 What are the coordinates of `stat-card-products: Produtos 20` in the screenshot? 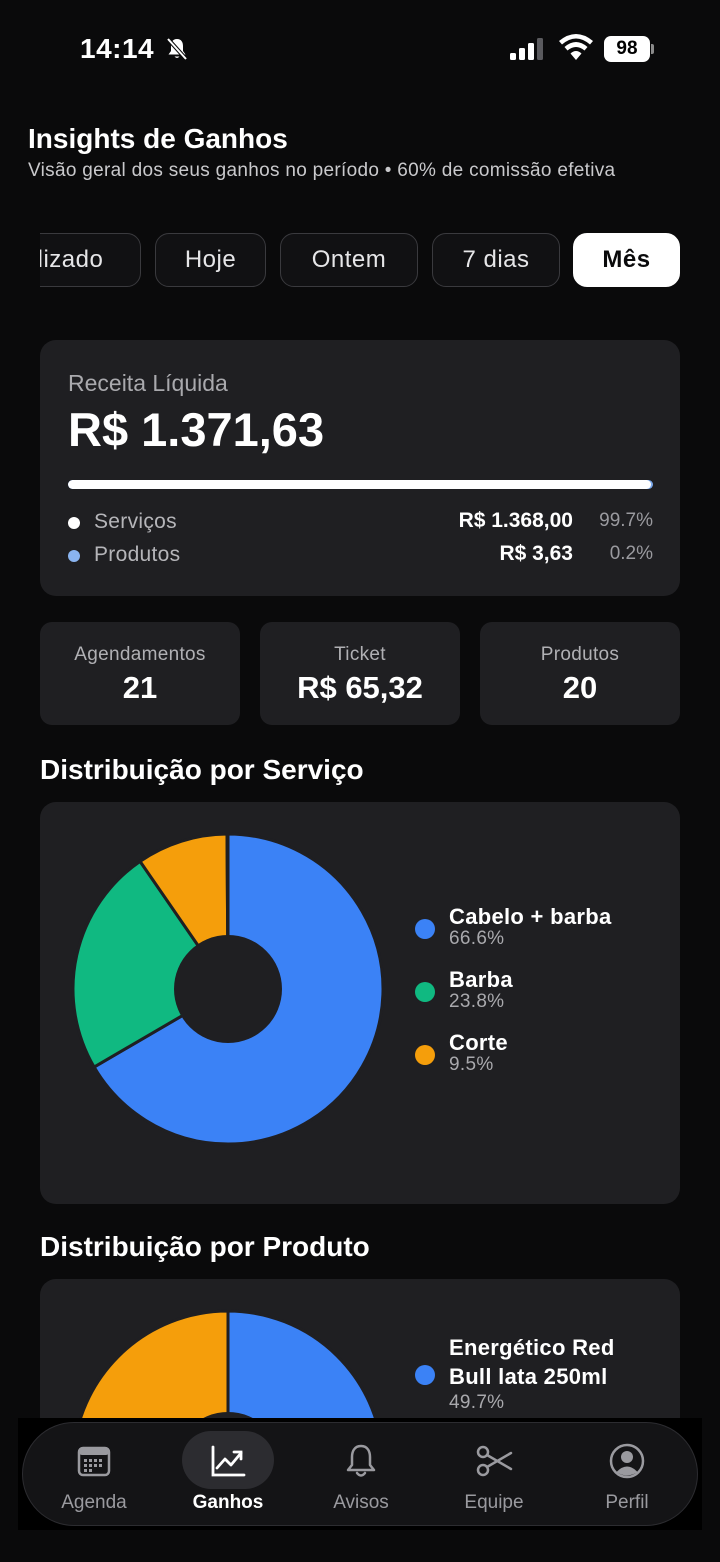 It's located at (580, 673).